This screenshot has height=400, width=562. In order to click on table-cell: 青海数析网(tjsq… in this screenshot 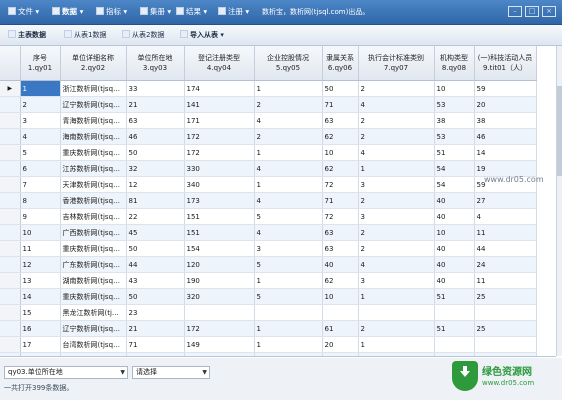, I will do `click(93, 120)`.